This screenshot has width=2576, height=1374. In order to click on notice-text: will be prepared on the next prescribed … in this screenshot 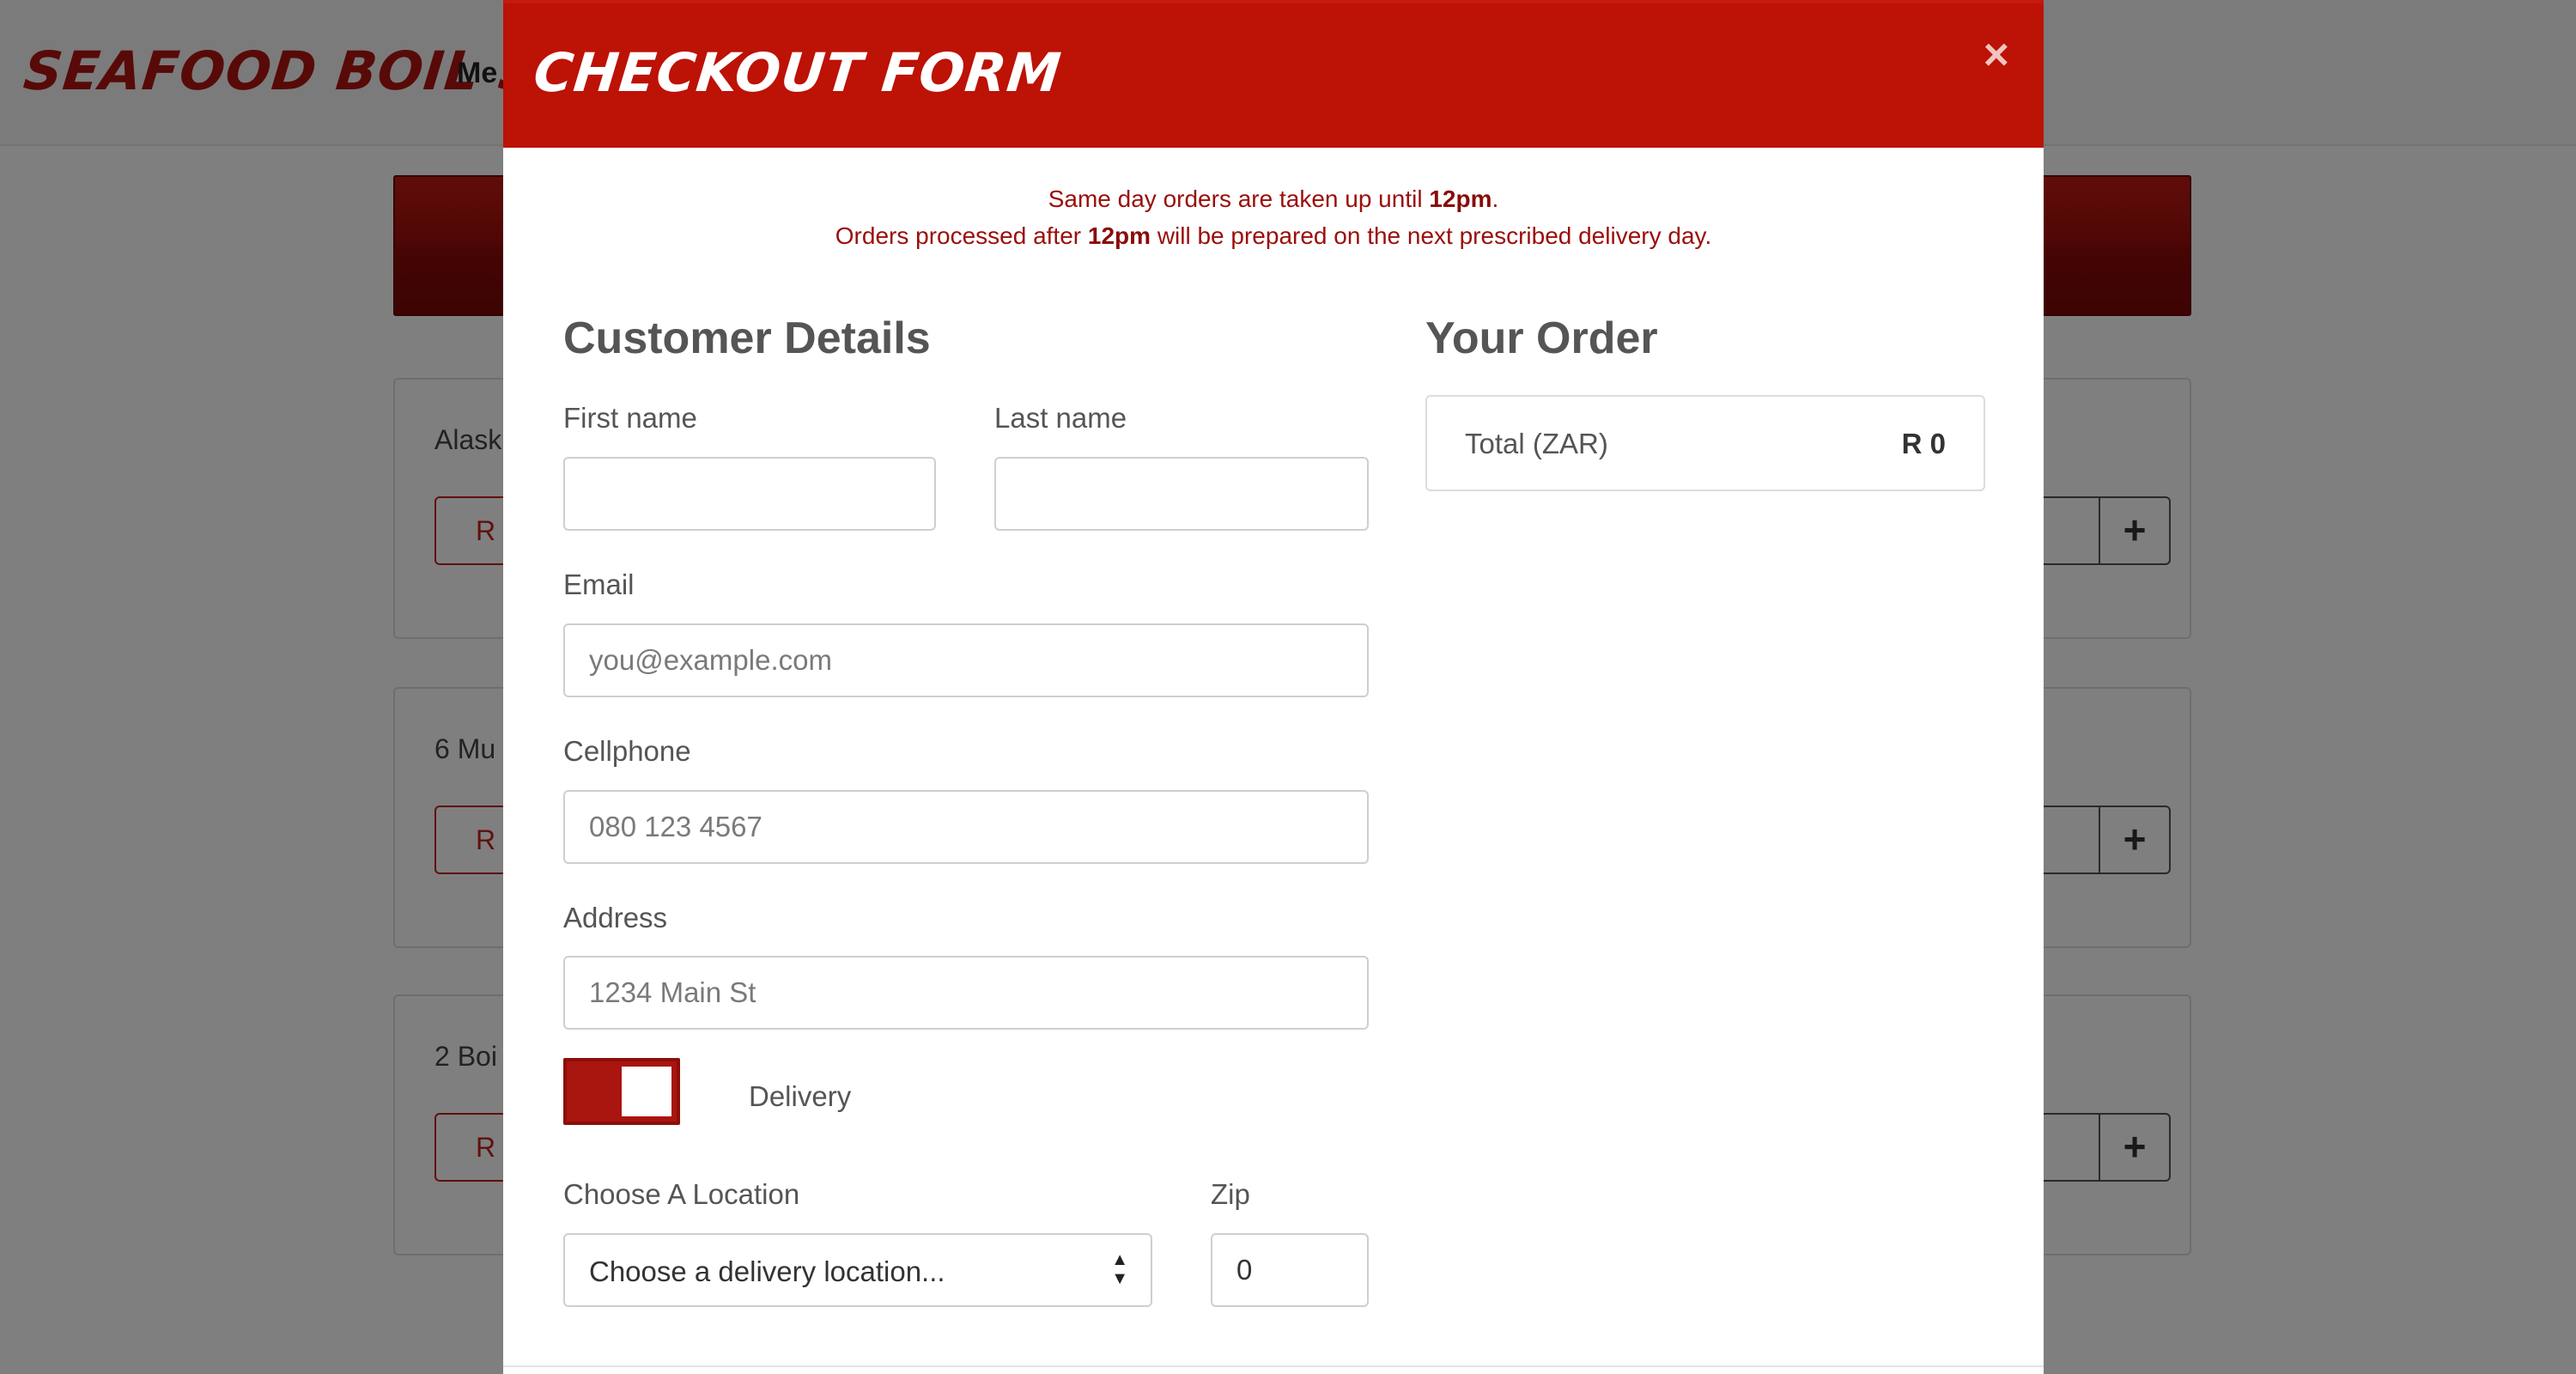, I will do `click(1431, 235)`.